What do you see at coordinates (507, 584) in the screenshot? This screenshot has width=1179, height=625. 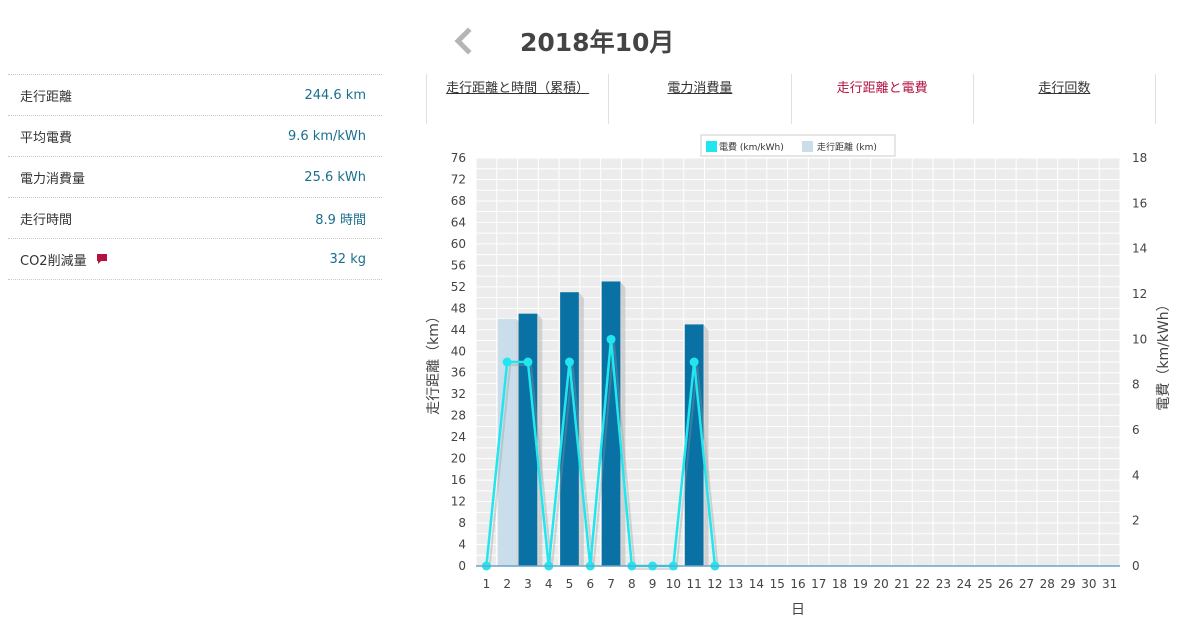 I see `x-tick-label: 2` at bounding box center [507, 584].